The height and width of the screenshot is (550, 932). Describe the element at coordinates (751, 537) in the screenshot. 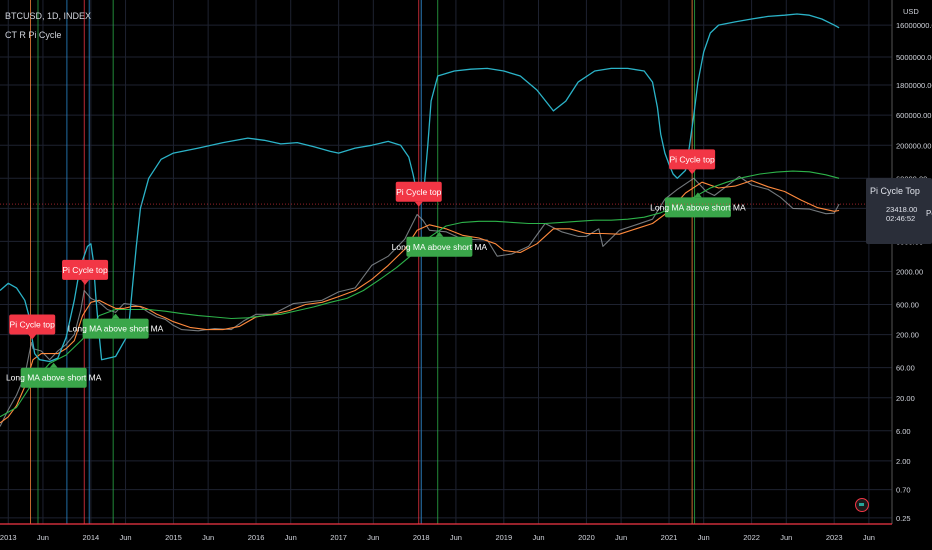

I see `x-tick-label: 2022` at that location.